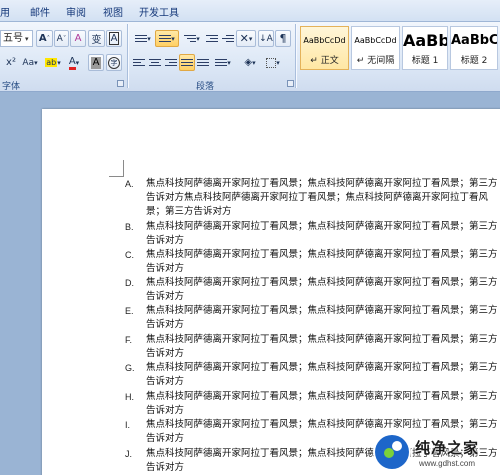 The image size is (500, 475). What do you see at coordinates (113, 11) in the screenshot?
I see `tab-view: 视图` at bounding box center [113, 11].